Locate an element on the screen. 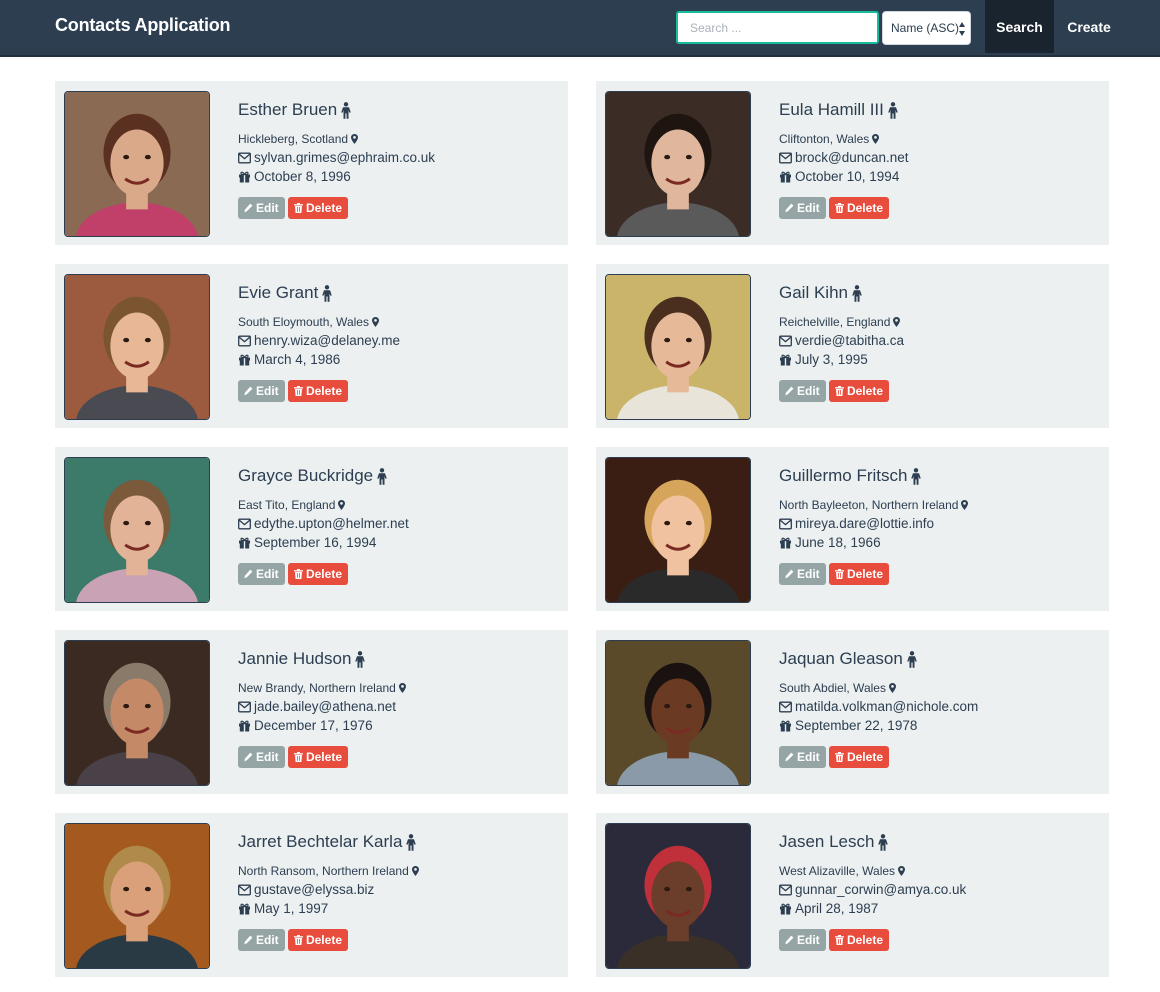 This screenshot has height=992, width=1160. contact-name: Jasen Lesch is located at coordinates (827, 841).